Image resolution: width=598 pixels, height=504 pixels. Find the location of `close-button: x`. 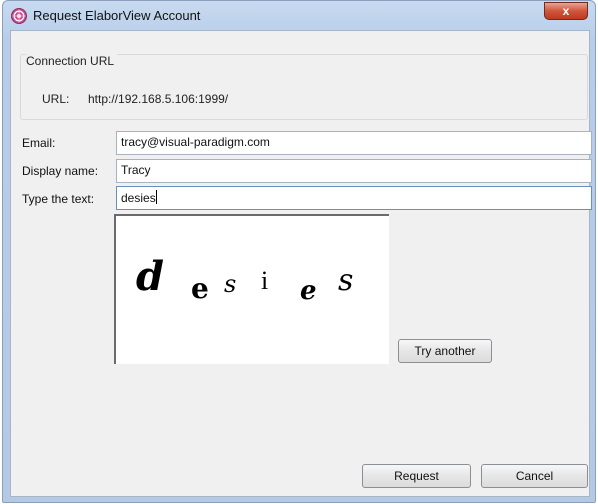

close-button: x is located at coordinates (566, 11).